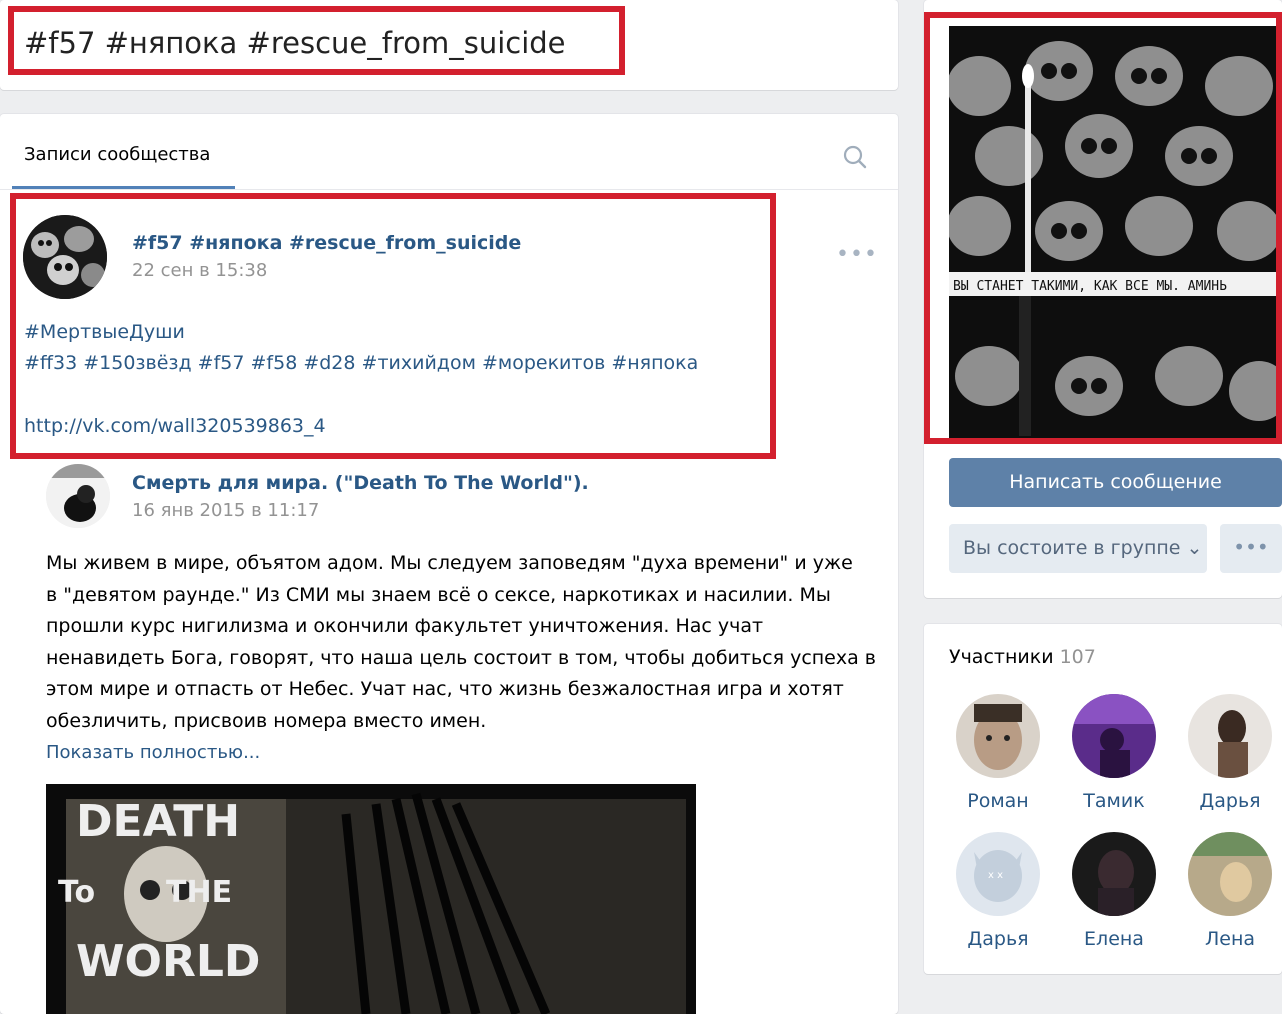 This screenshot has width=1282, height=1014. Describe the element at coordinates (1090, 286) in the screenshot. I see `cover-caption: ВЫ СТАНЕТ ТАКИМИ, КАК ВСЕ МЫ. АМИНЬ` at that location.